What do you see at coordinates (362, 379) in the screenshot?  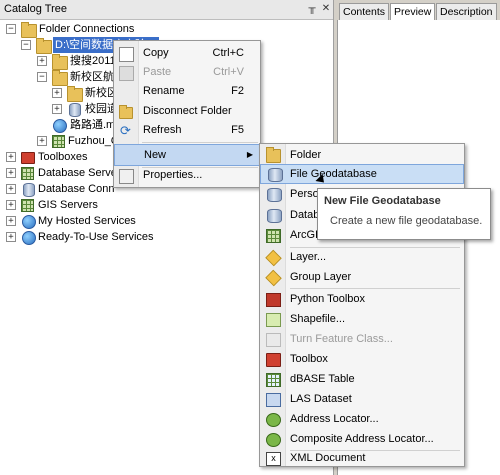 I see `submenu-item-dbase-table: dBASE Table` at bounding box center [362, 379].